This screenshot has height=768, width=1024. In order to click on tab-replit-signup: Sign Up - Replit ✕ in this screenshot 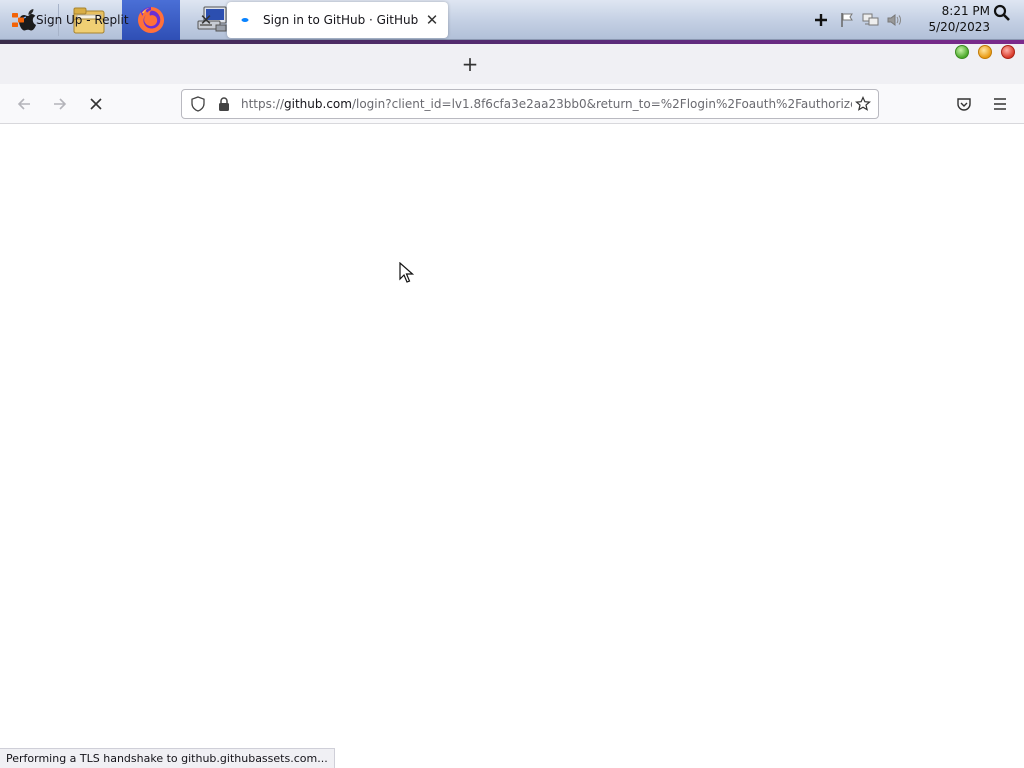, I will do `click(111, 20)`.